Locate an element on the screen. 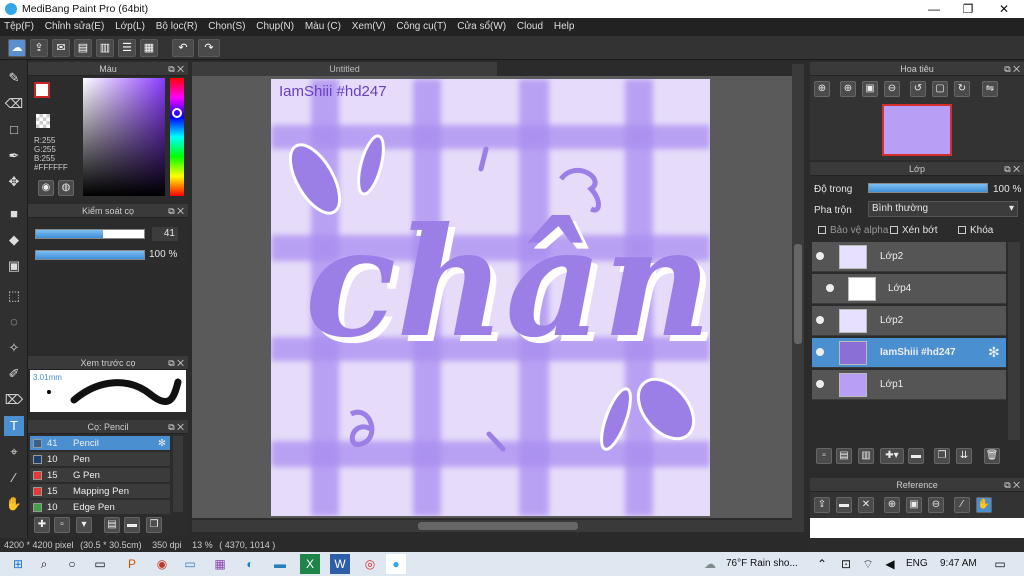 The image size is (1024, 576). layer-row: Lớp4 is located at coordinates (909, 289).